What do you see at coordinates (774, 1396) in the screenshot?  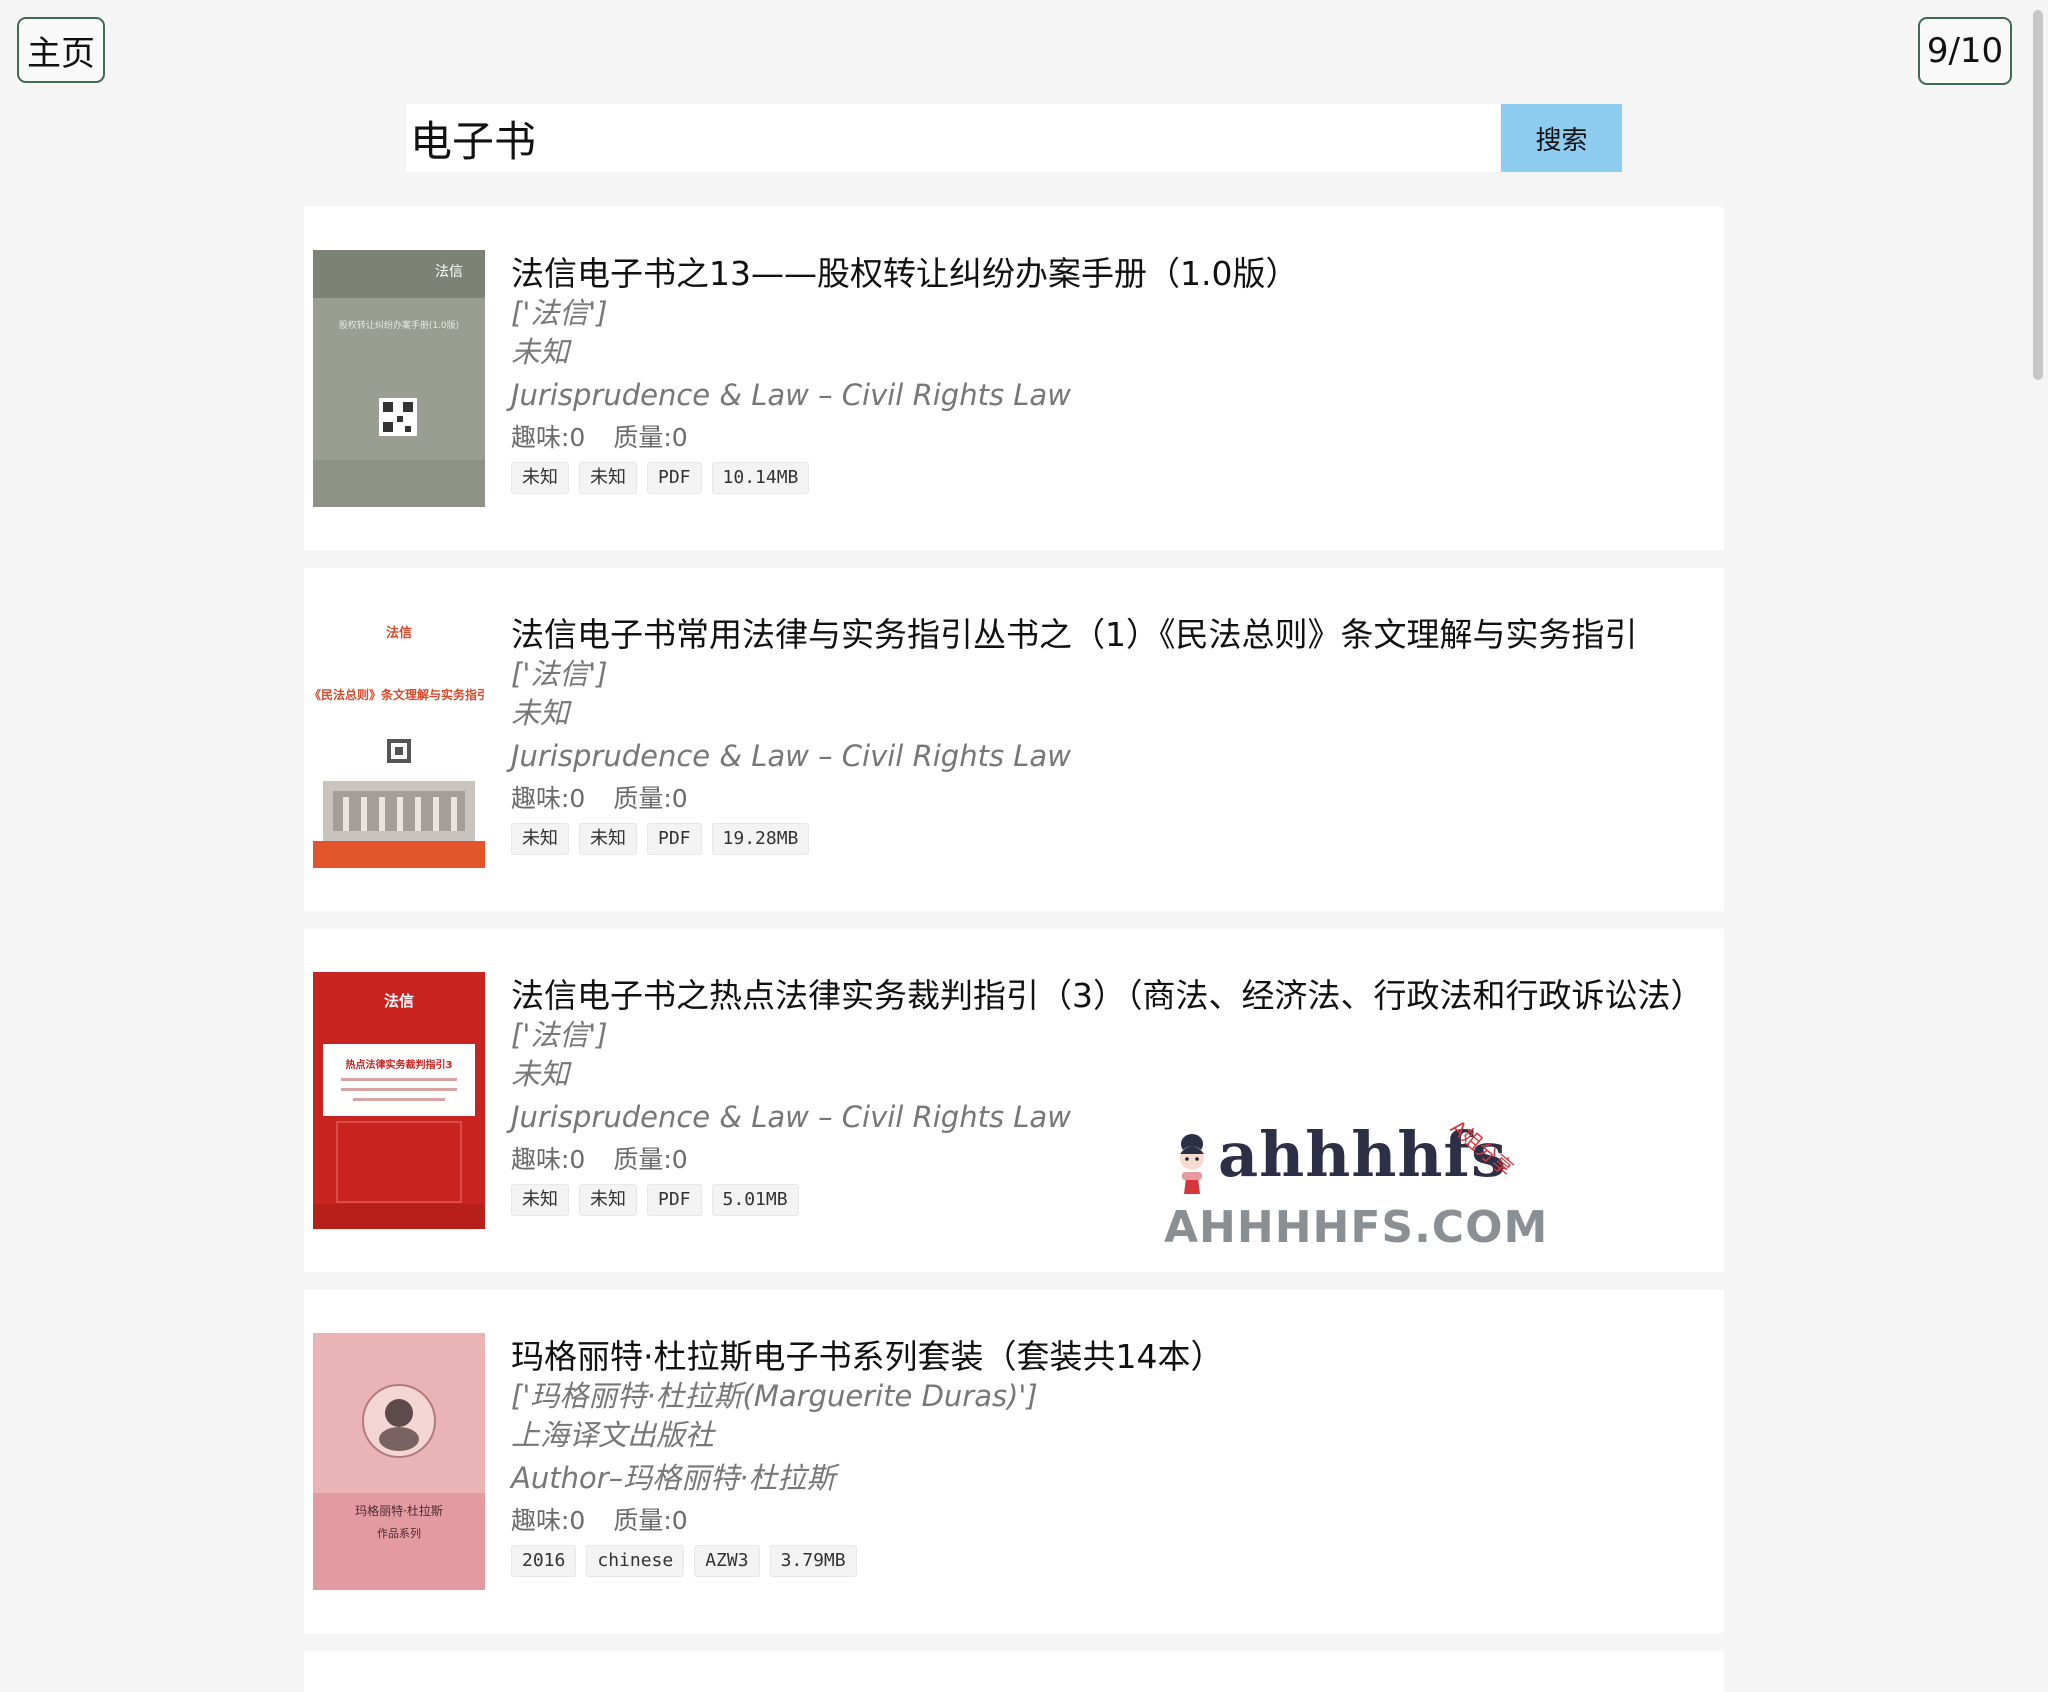 I see `book-authors: ['玛格丽特·杜拉斯(Marguerite Duras)']` at bounding box center [774, 1396].